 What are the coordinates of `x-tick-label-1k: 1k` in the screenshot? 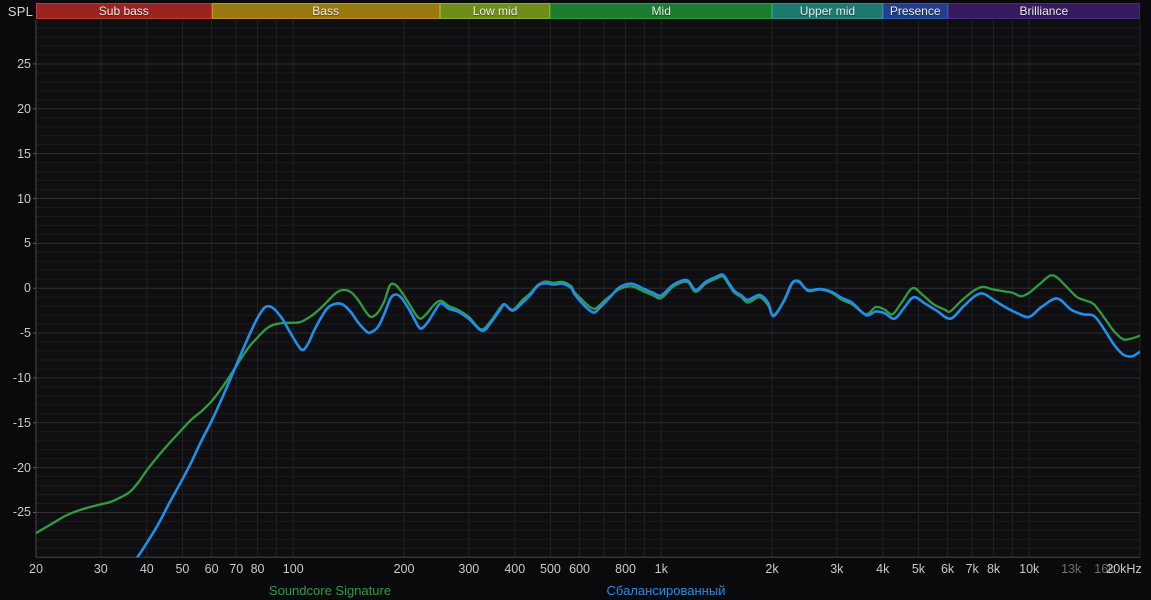 It's located at (661, 569).